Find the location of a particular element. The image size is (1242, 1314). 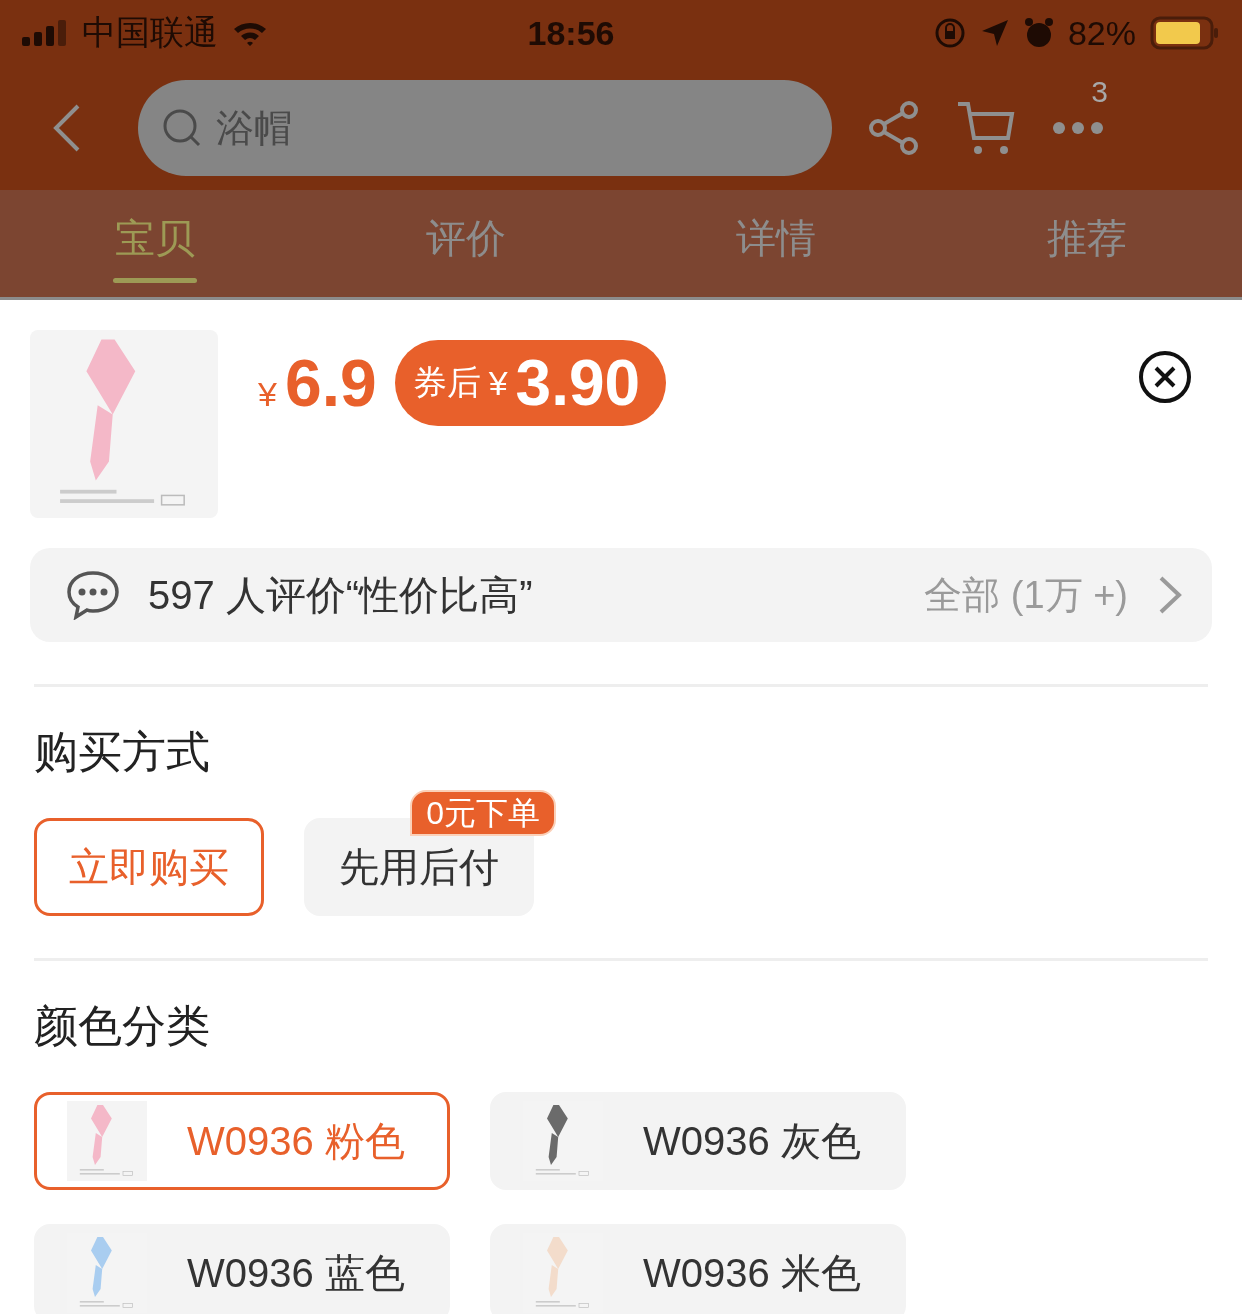

tab: 评价 is located at coordinates (465, 243).